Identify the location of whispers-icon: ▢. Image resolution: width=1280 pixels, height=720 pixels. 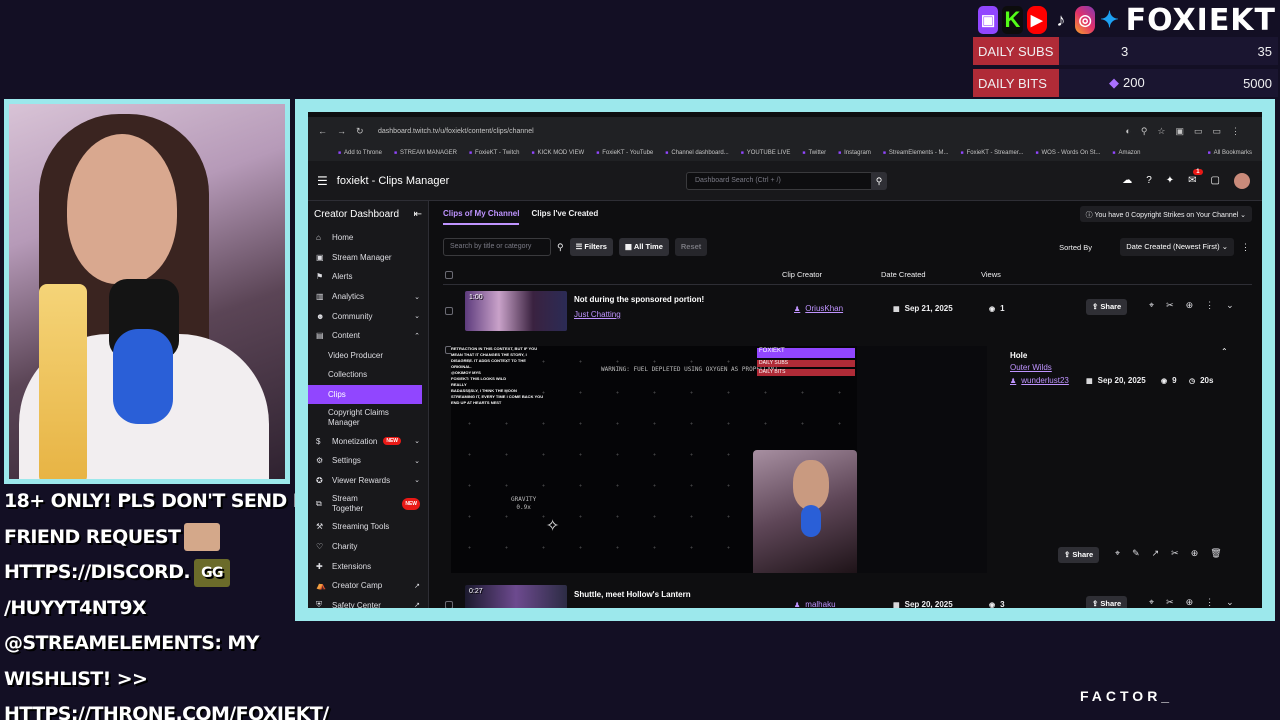
(1215, 180).